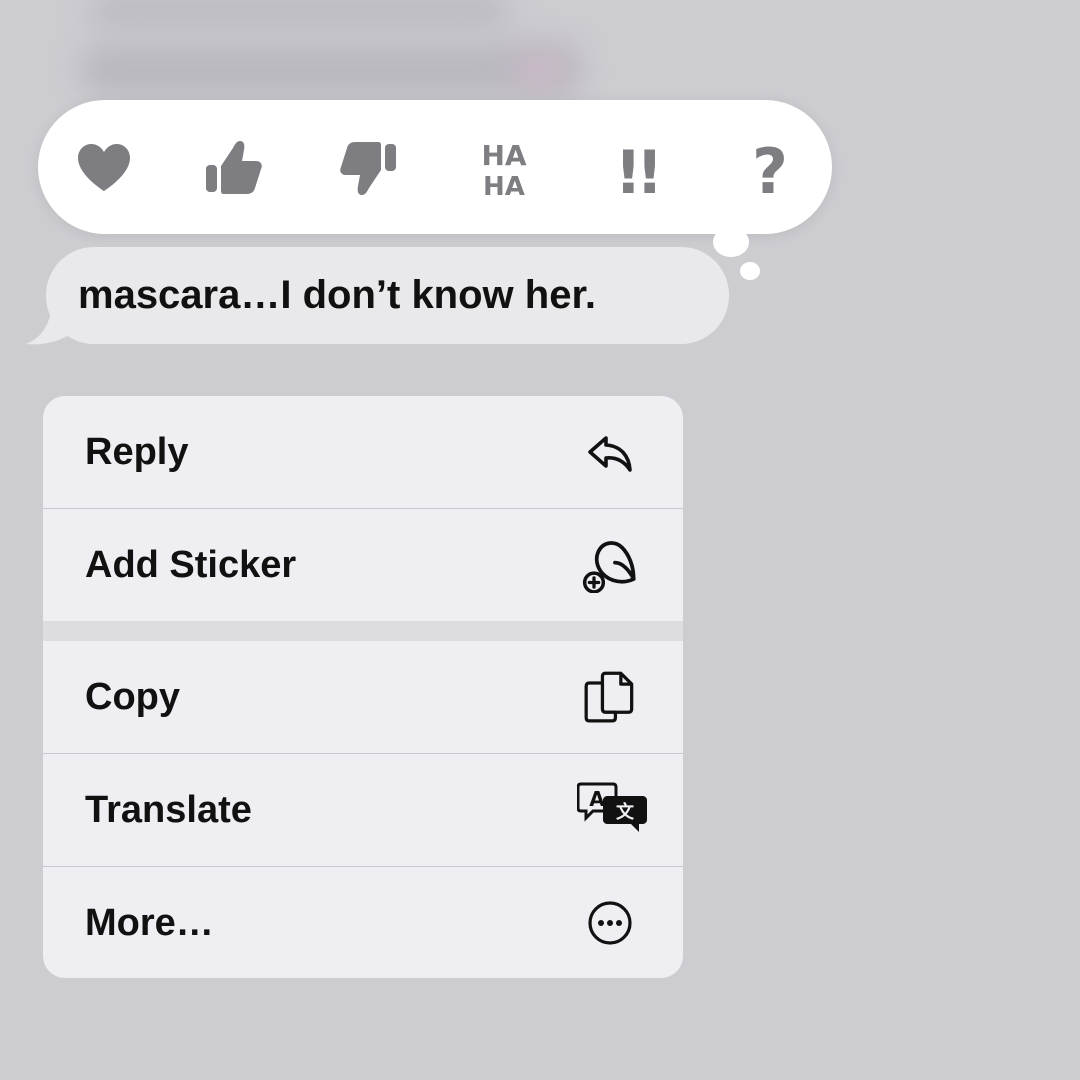 The height and width of the screenshot is (1080, 1080). What do you see at coordinates (609, 697) in the screenshot?
I see `copy-icon` at bounding box center [609, 697].